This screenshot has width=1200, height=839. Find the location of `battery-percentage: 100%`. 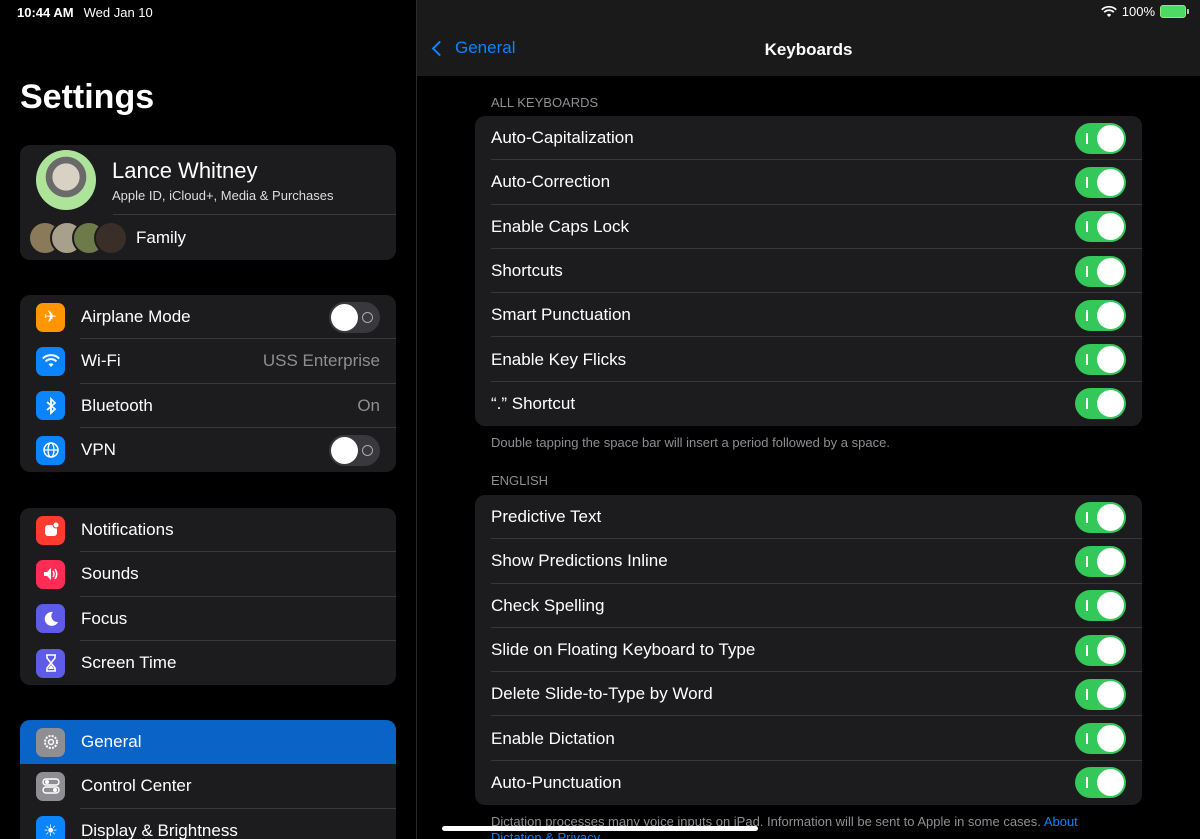

battery-percentage: 100% is located at coordinates (1138, 11).